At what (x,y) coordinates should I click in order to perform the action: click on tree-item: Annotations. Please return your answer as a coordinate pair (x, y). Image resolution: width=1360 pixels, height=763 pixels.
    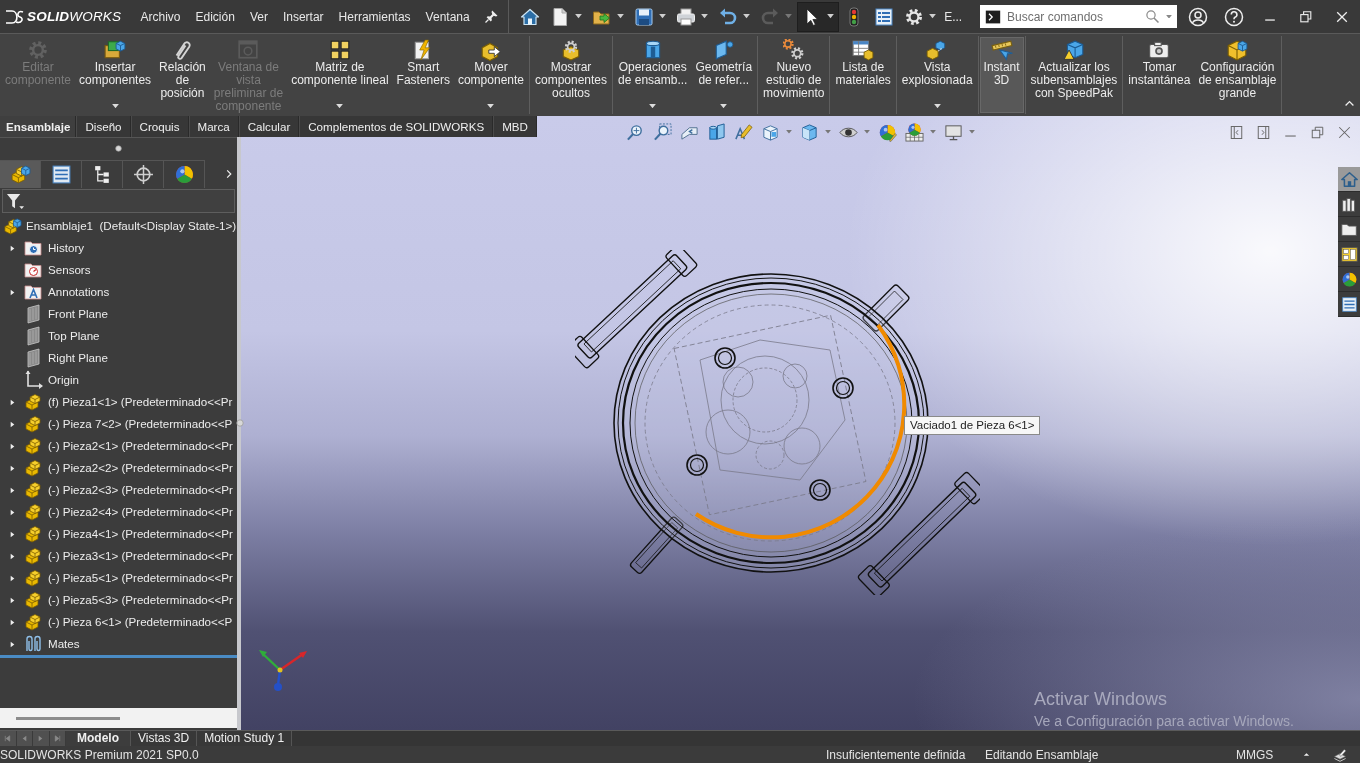
    Looking at the image, I should click on (79, 292).